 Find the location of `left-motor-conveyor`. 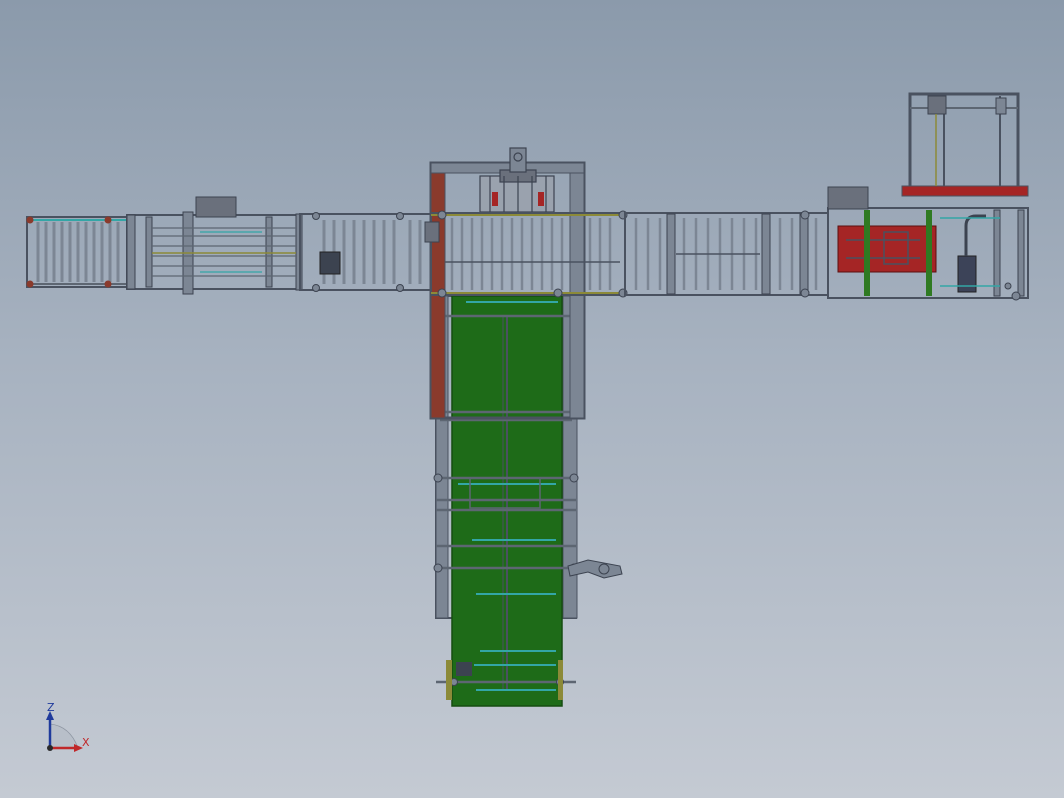

left-motor-conveyor is located at coordinates (365, 252).